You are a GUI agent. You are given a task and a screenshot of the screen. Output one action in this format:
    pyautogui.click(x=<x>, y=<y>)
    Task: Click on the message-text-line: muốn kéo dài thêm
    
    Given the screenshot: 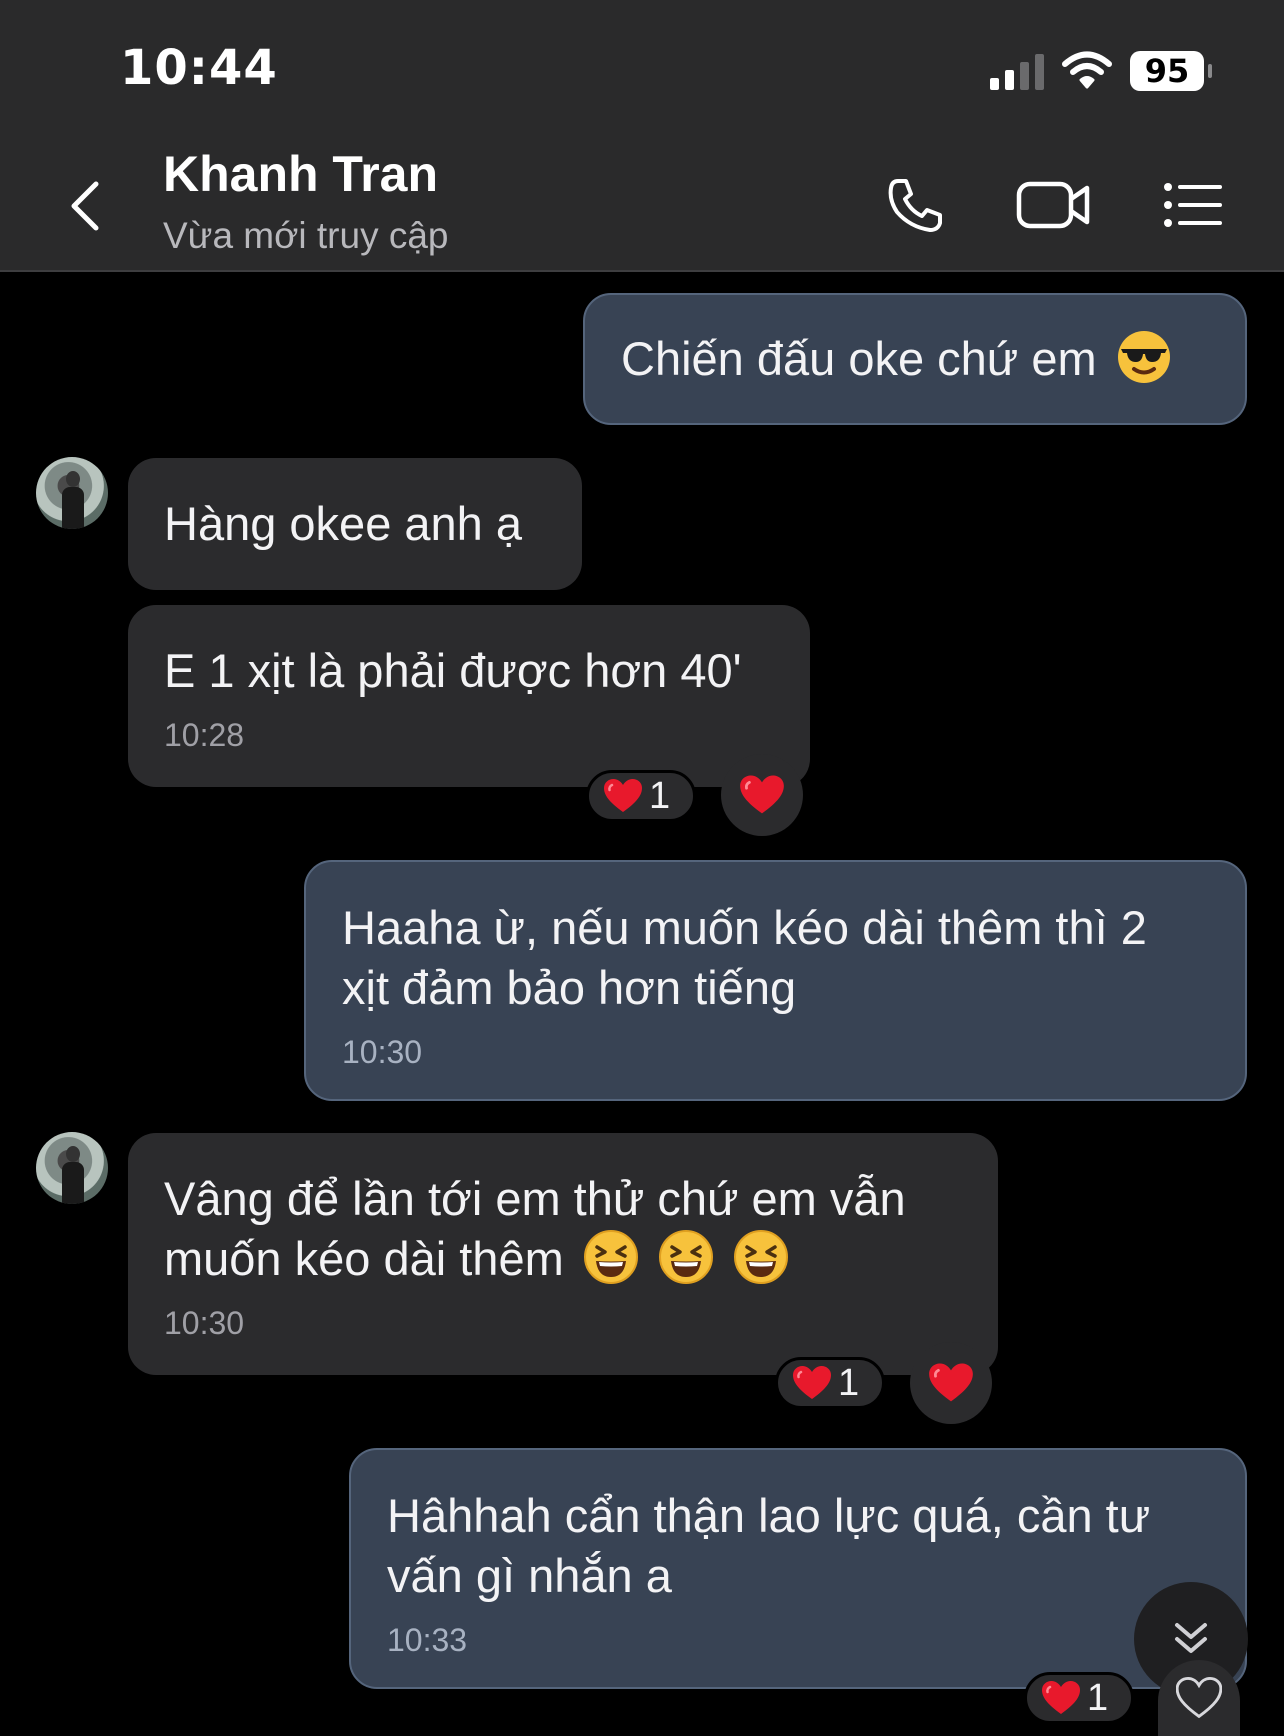 What is the action you would take?
    pyautogui.click(x=364, y=1258)
    